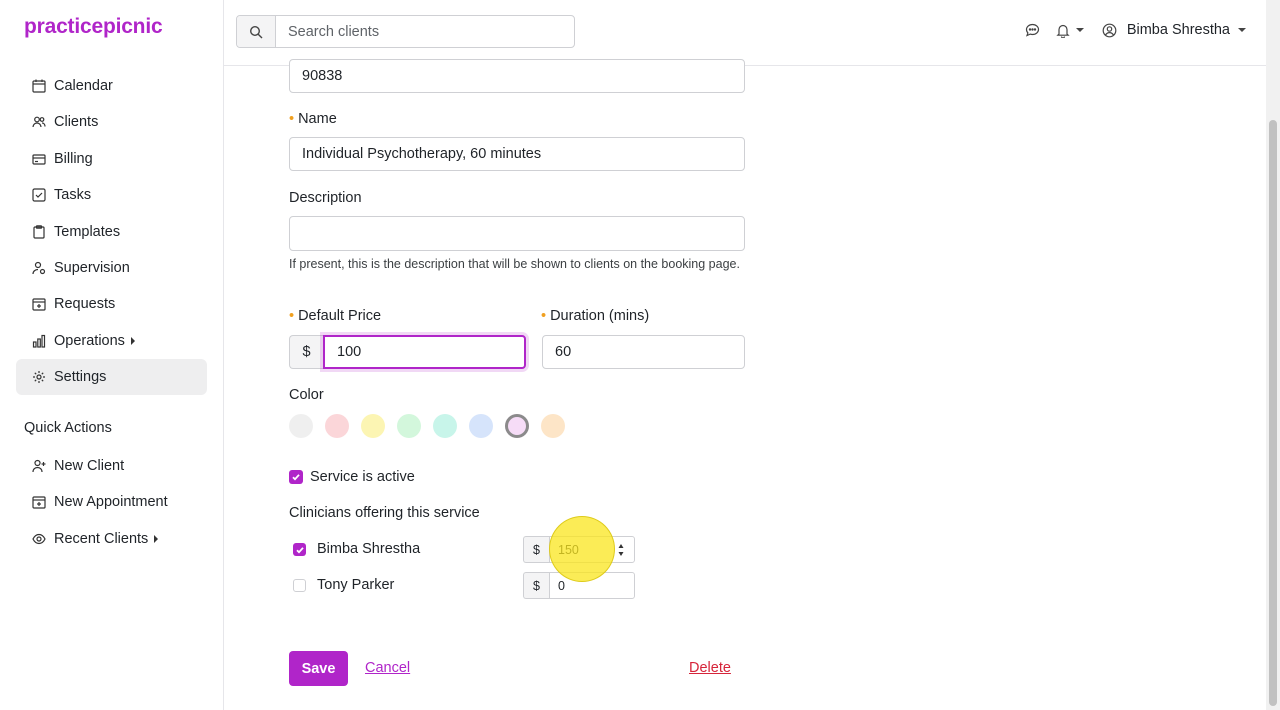 This screenshot has width=1280, height=710. I want to click on clinician-rate-value: 0, so click(561, 585).